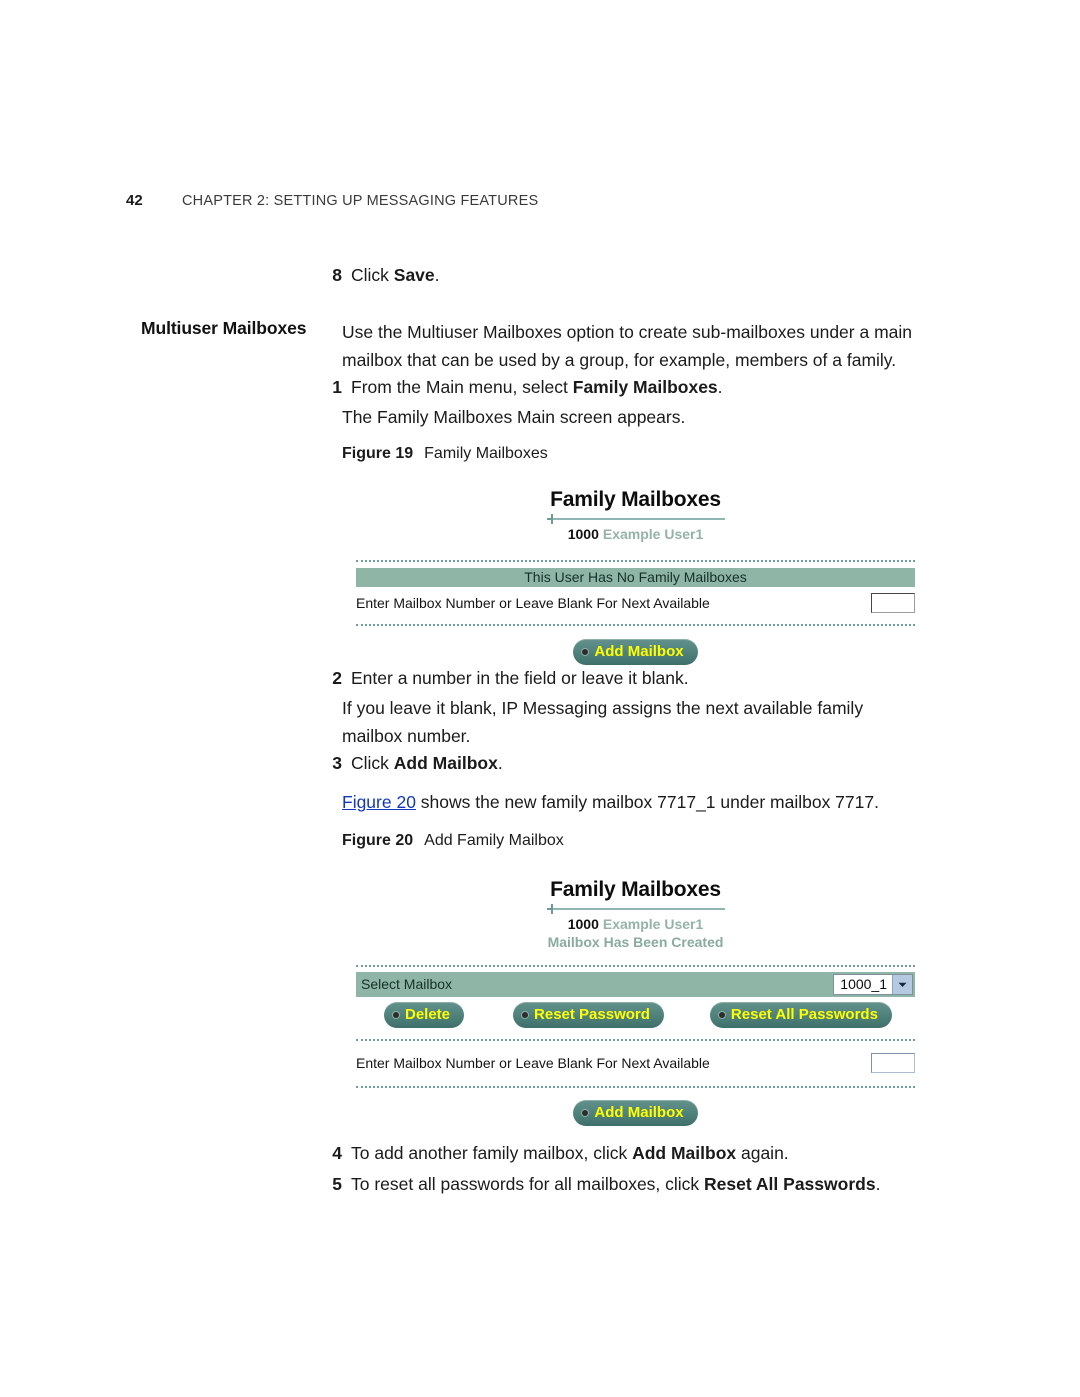 This screenshot has height=1397, width=1080. I want to click on divider-middle, so click(635, 1040).